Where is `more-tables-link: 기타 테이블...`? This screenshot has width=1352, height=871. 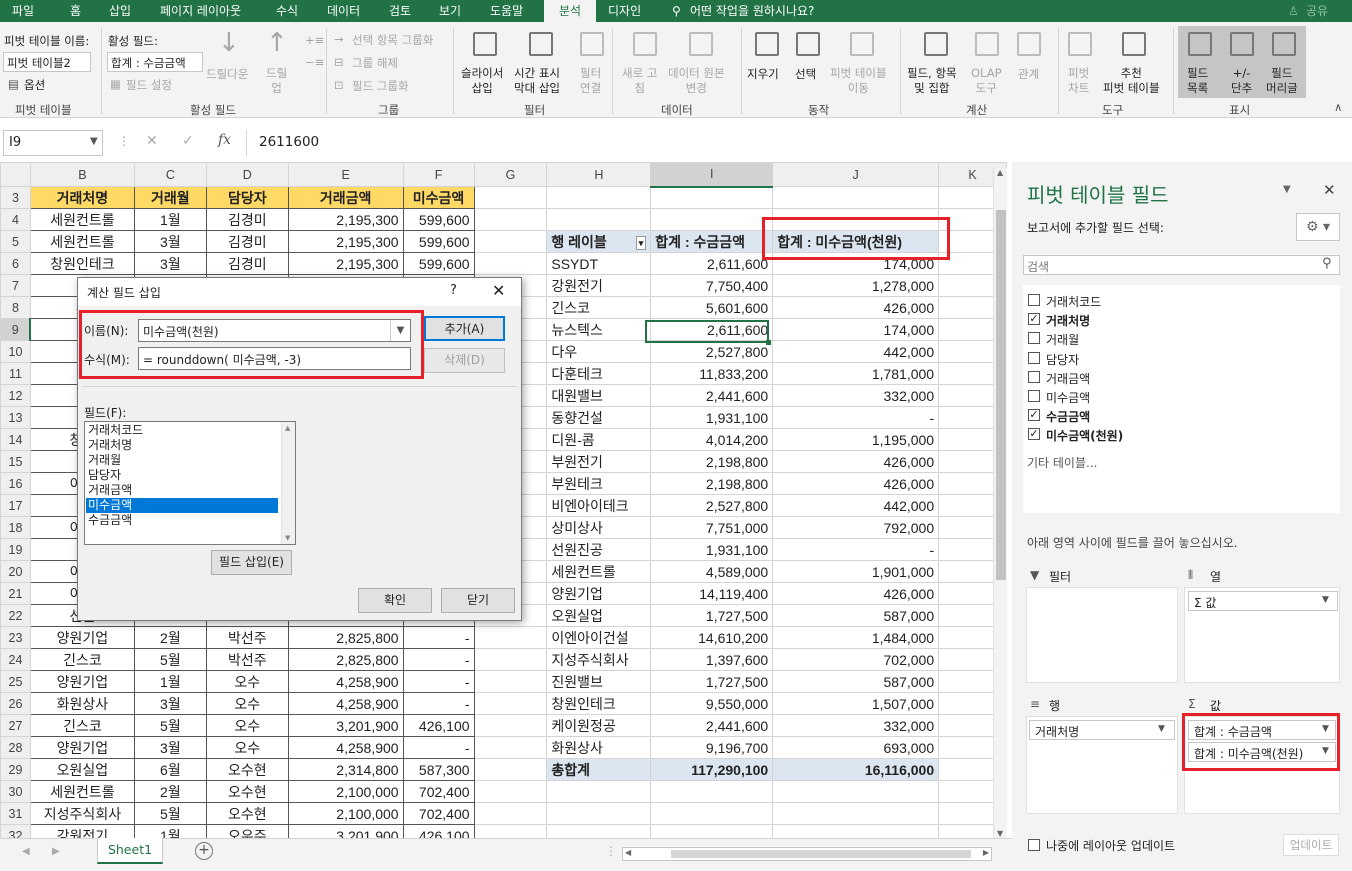
more-tables-link: 기타 테이블... is located at coordinates (1062, 462).